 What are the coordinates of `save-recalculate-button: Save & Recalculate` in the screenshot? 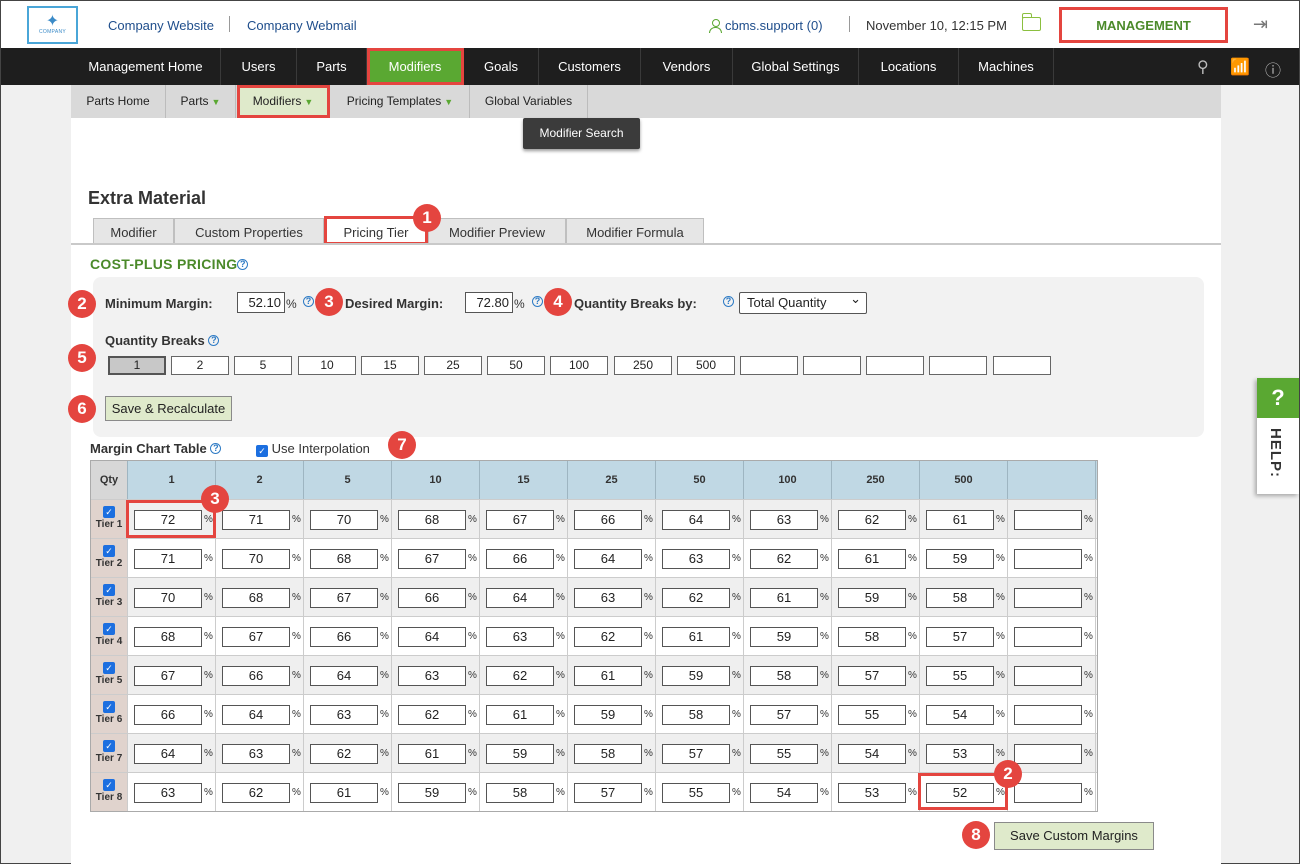 It's located at (168, 408).